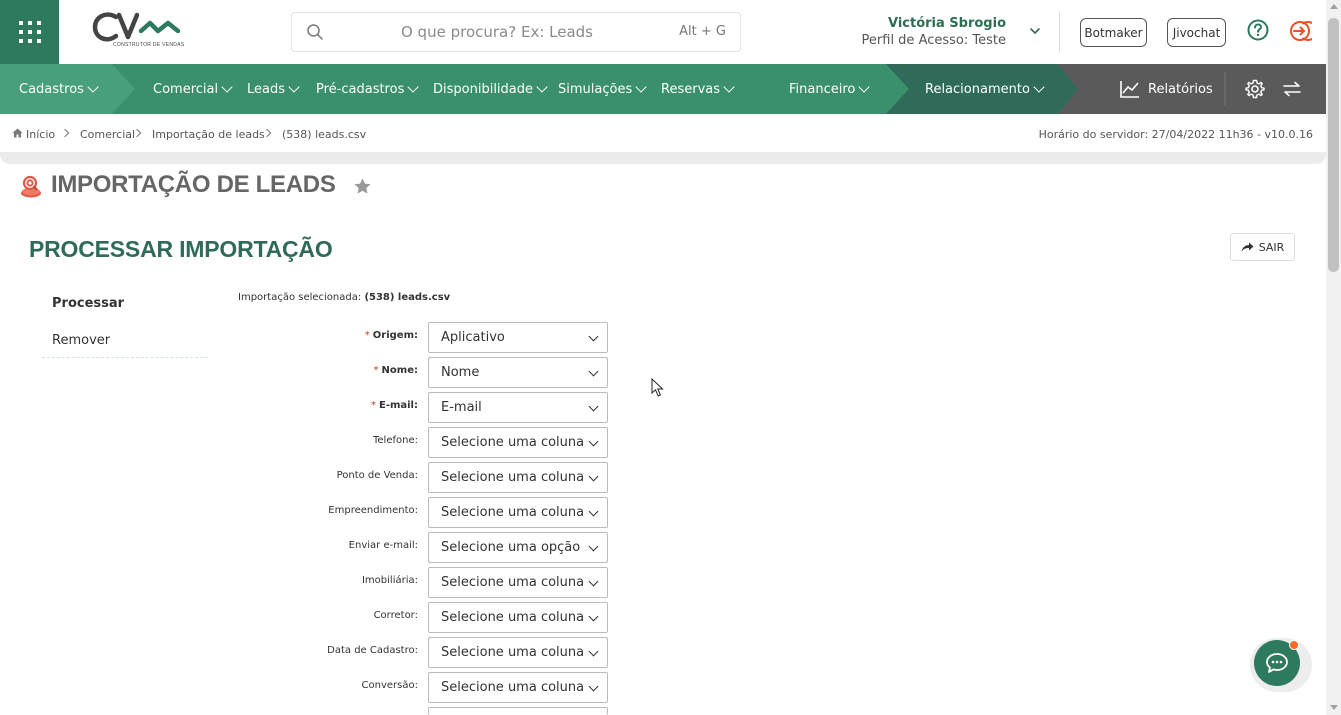  What do you see at coordinates (360, 89) in the screenshot?
I see `nav-label: Pré-cadastros` at bounding box center [360, 89].